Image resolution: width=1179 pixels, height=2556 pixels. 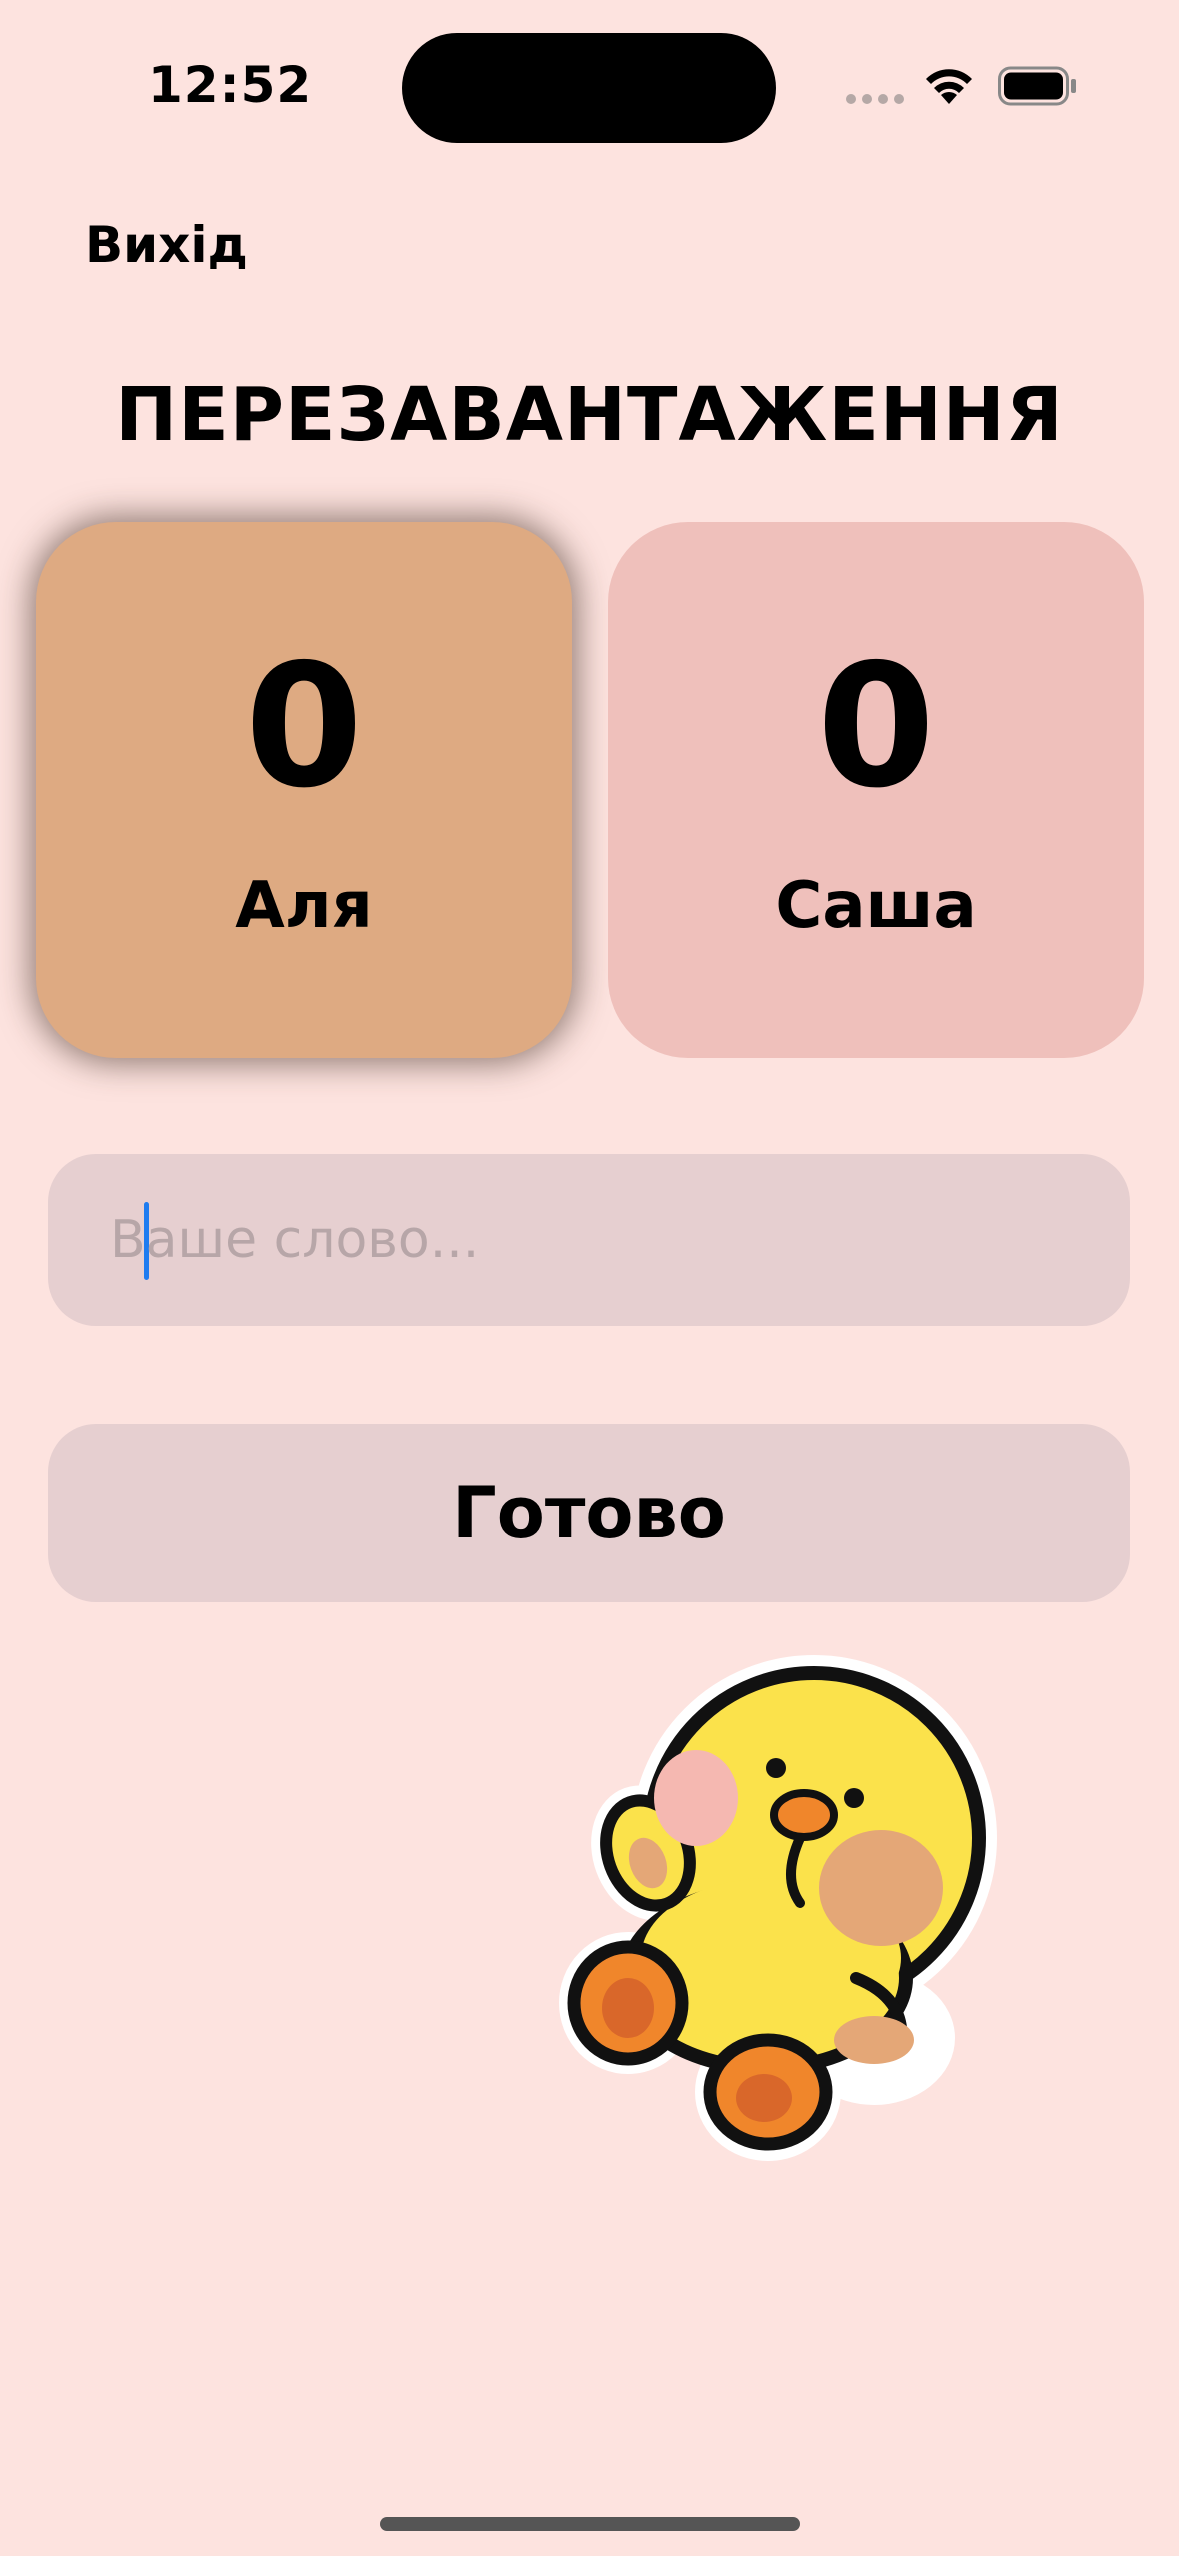 I want to click on done-button: Готово, so click(x=589, y=1513).